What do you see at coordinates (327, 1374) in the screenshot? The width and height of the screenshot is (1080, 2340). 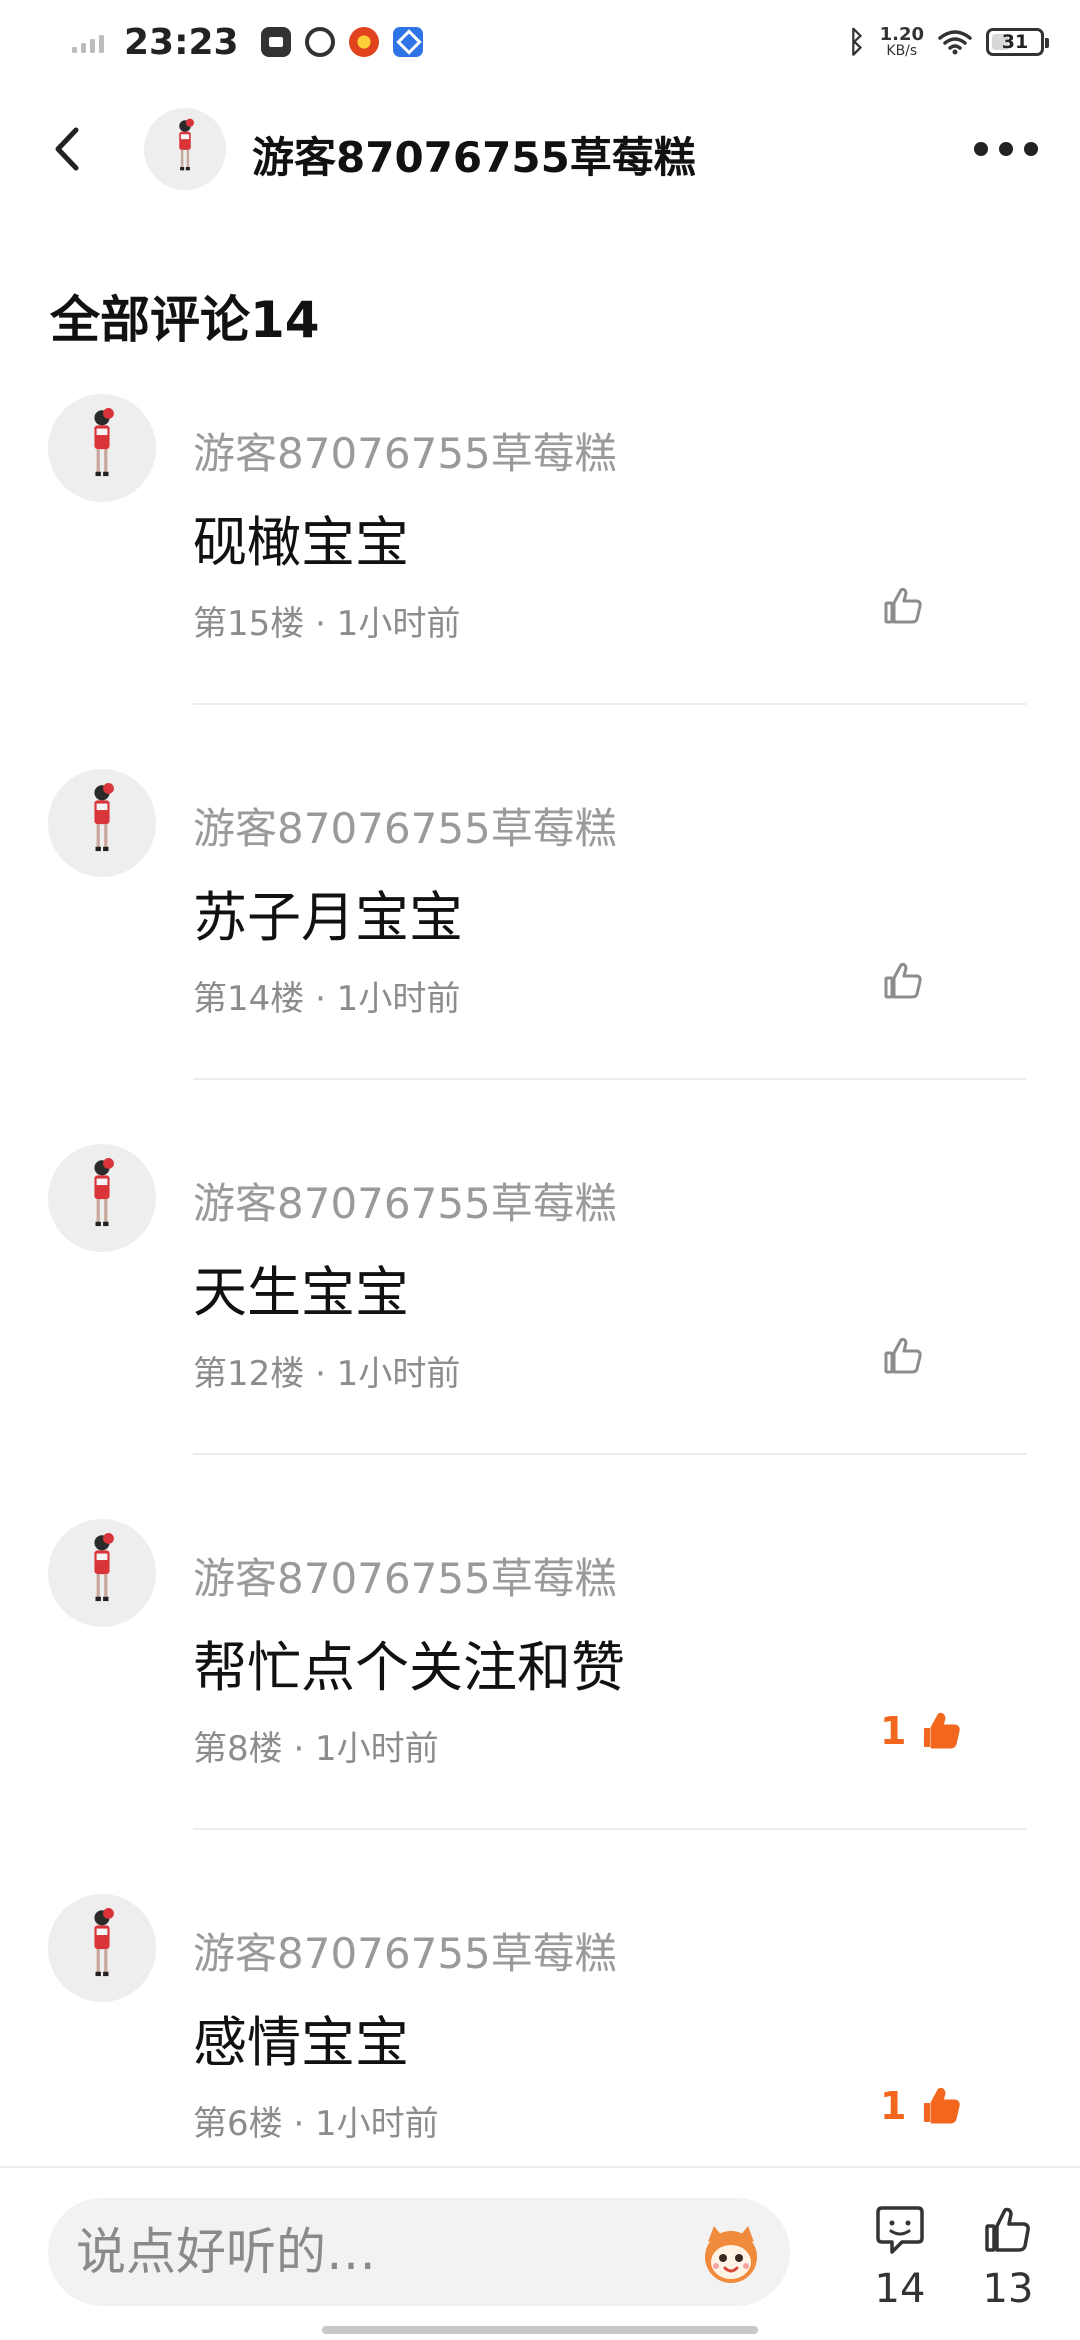 I see `comment-meta: 第12楼 · 1小时前` at bounding box center [327, 1374].